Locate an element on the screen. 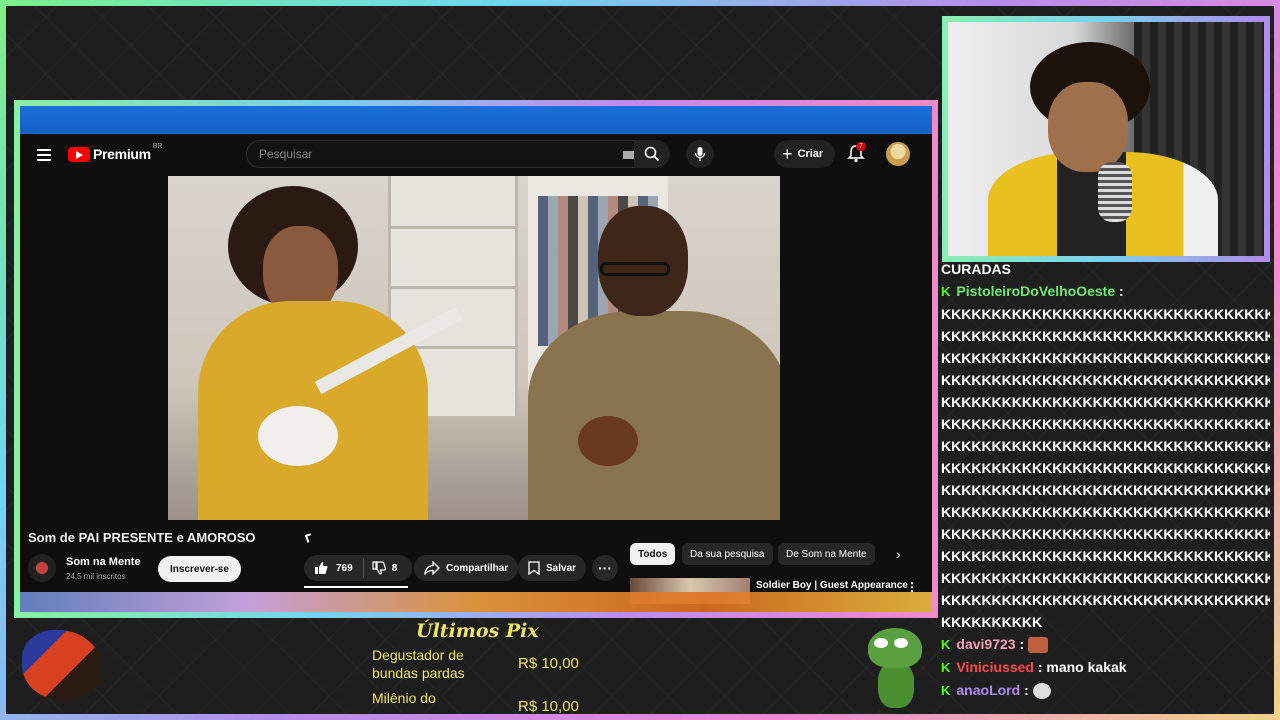 This screenshot has width=1280, height=720. video-title: Som de PAI PRESENTE e AMOROSO is located at coordinates (142, 537).